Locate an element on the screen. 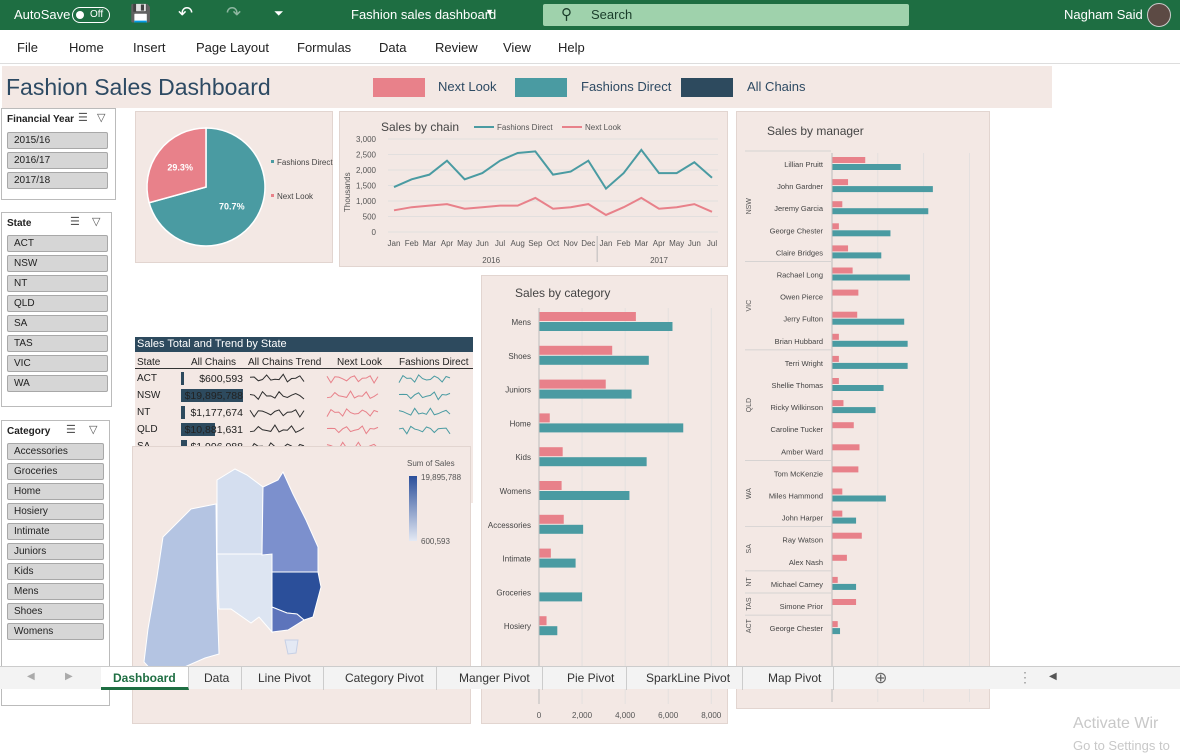  line-series-next-look is located at coordinates (553, 206).